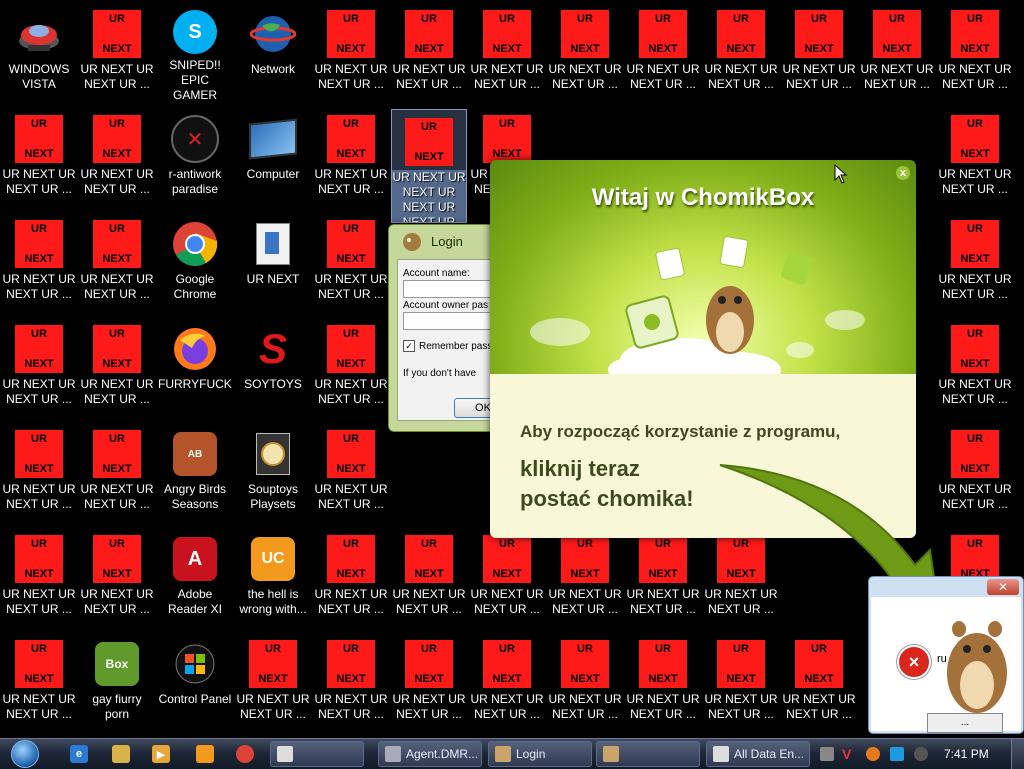 The width and height of the screenshot is (1024, 769). I want to click on tray-v-icon: V, so click(849, 754).